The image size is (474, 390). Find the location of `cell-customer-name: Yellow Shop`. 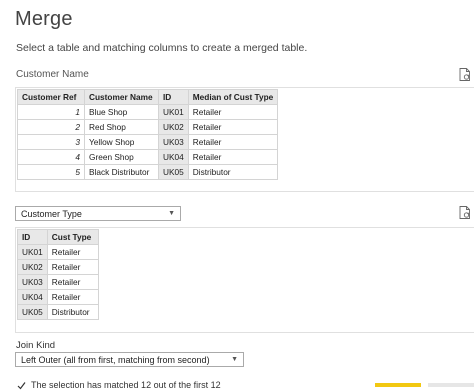

cell-customer-name: Yellow Shop is located at coordinates (121, 142).